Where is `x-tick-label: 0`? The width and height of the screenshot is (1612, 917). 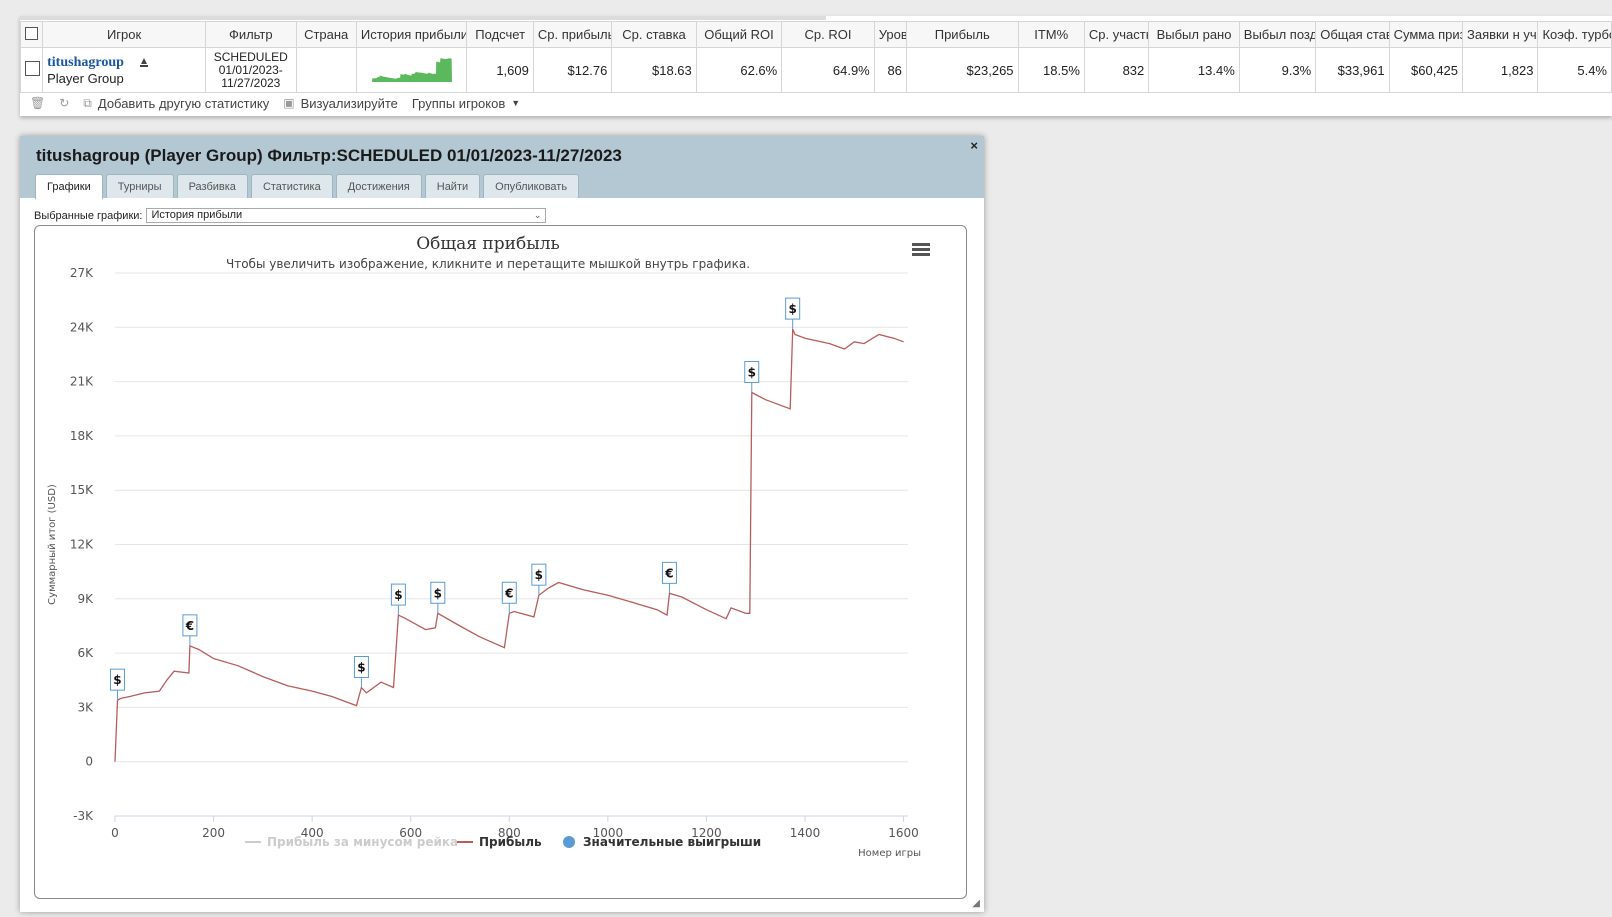
x-tick-label: 0 is located at coordinates (115, 833).